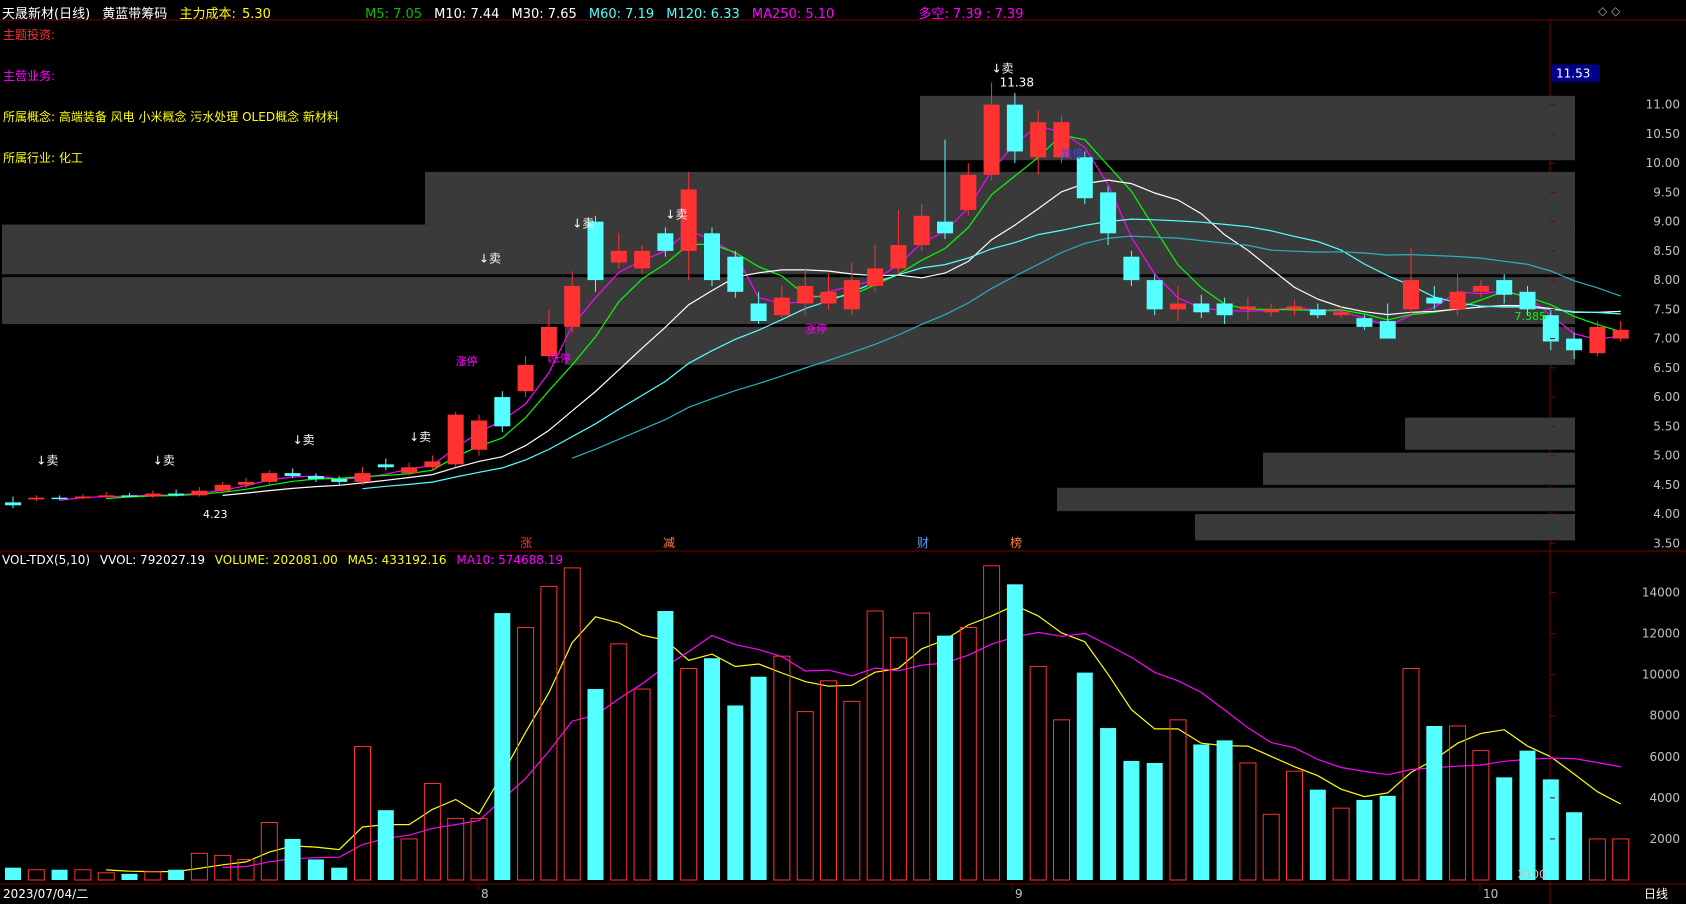  What do you see at coordinates (46, 14) in the screenshot?
I see `stock-title: 天晟新材(日线)` at bounding box center [46, 14].